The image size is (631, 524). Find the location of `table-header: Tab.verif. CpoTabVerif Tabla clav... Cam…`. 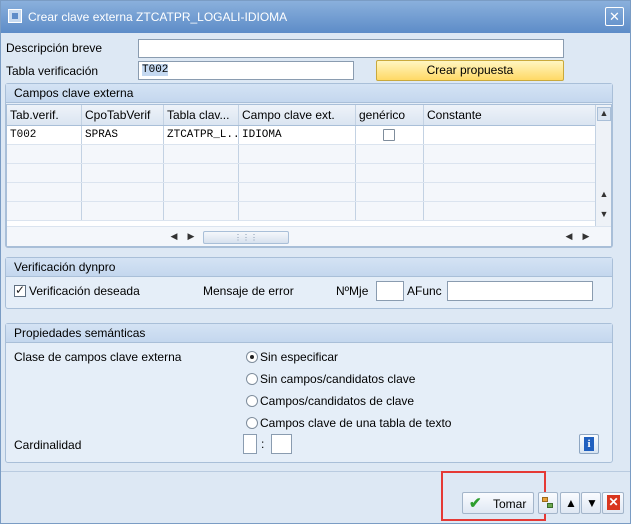

table-header: Tab.verif. CpoTabVerif Tabla clav... Cam… is located at coordinates (301, 115).